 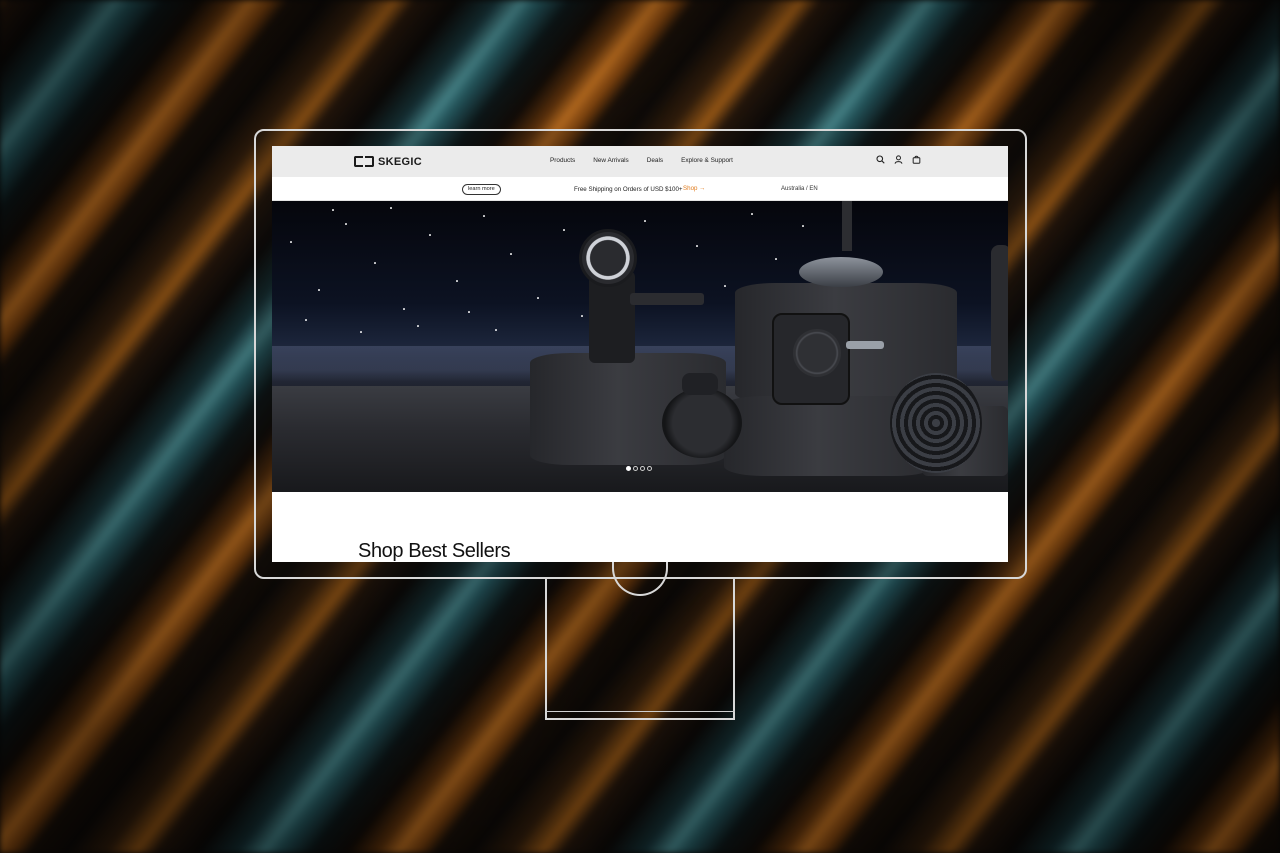 What do you see at coordinates (364, 161) in the screenshot?
I see `logo-mark-icon` at bounding box center [364, 161].